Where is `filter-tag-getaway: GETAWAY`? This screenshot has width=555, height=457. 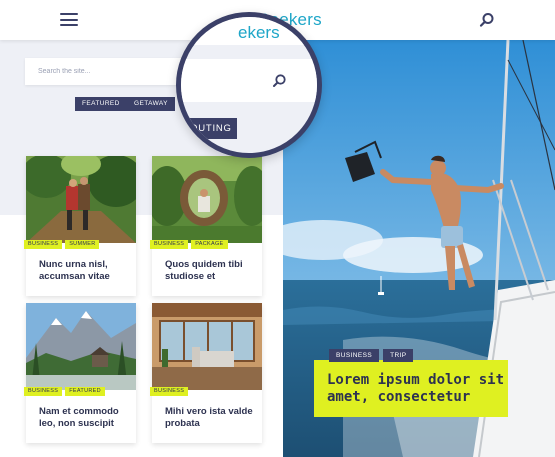 filter-tag-getaway: GETAWAY is located at coordinates (151, 104).